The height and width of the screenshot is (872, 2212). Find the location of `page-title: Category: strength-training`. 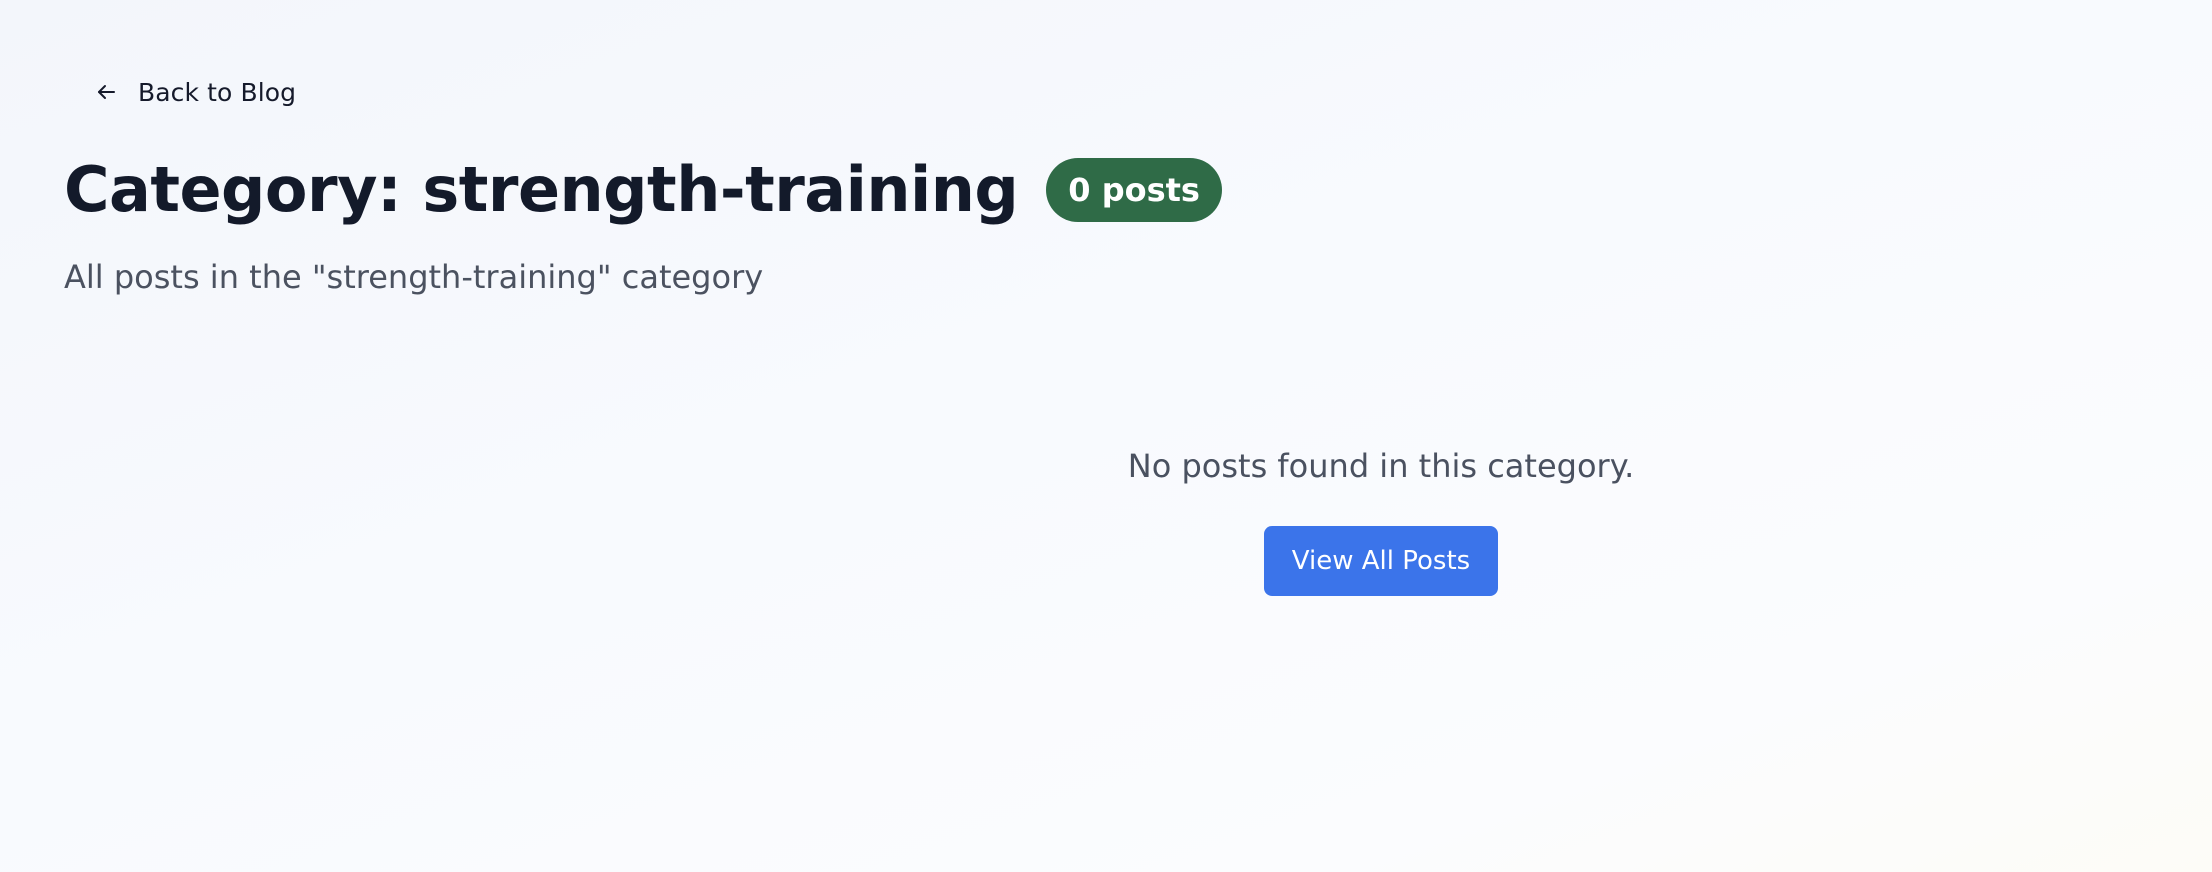

page-title: Category: strength-training is located at coordinates (541, 189).